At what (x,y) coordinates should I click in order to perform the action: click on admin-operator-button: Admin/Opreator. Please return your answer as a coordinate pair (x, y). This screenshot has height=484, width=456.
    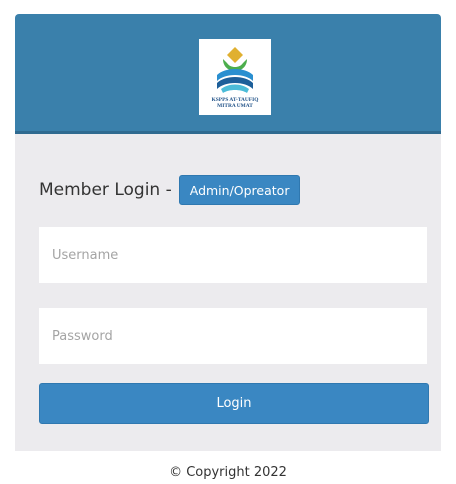
    Looking at the image, I should click on (239, 190).